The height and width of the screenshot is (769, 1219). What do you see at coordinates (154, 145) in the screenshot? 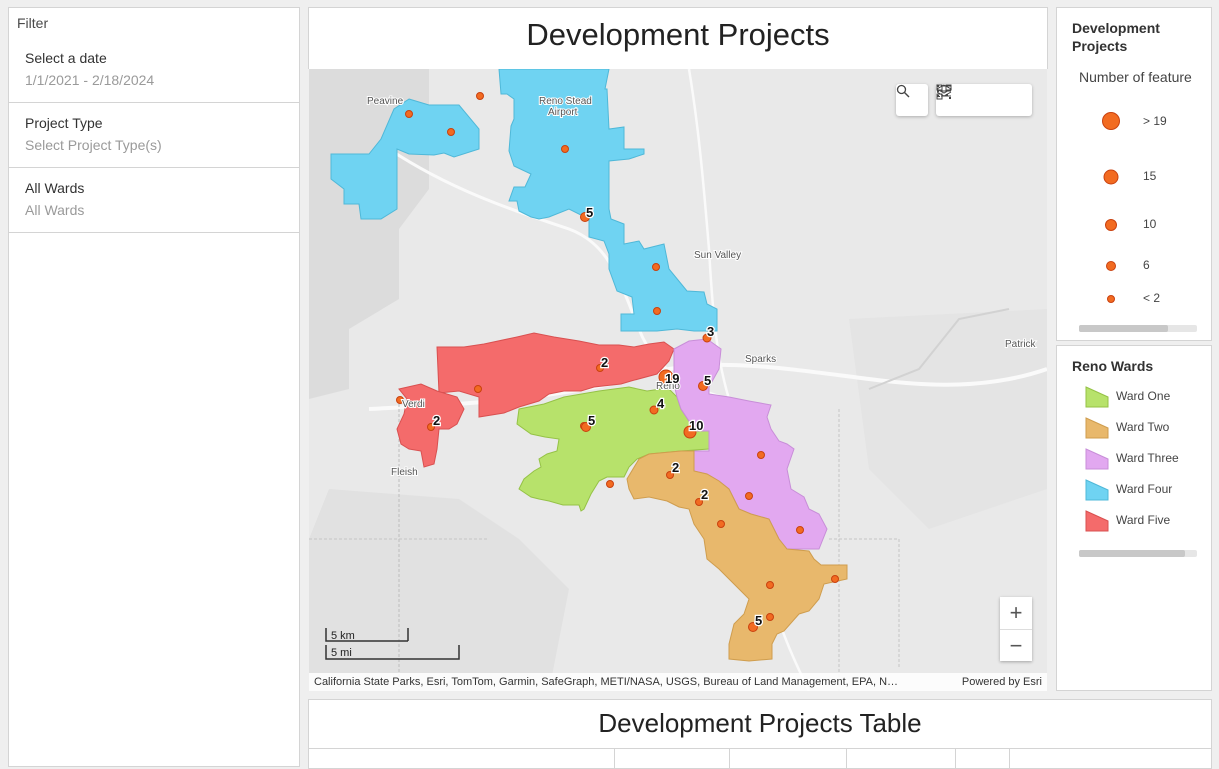
I see `project-type-select: Select Project Type(s)` at bounding box center [154, 145].